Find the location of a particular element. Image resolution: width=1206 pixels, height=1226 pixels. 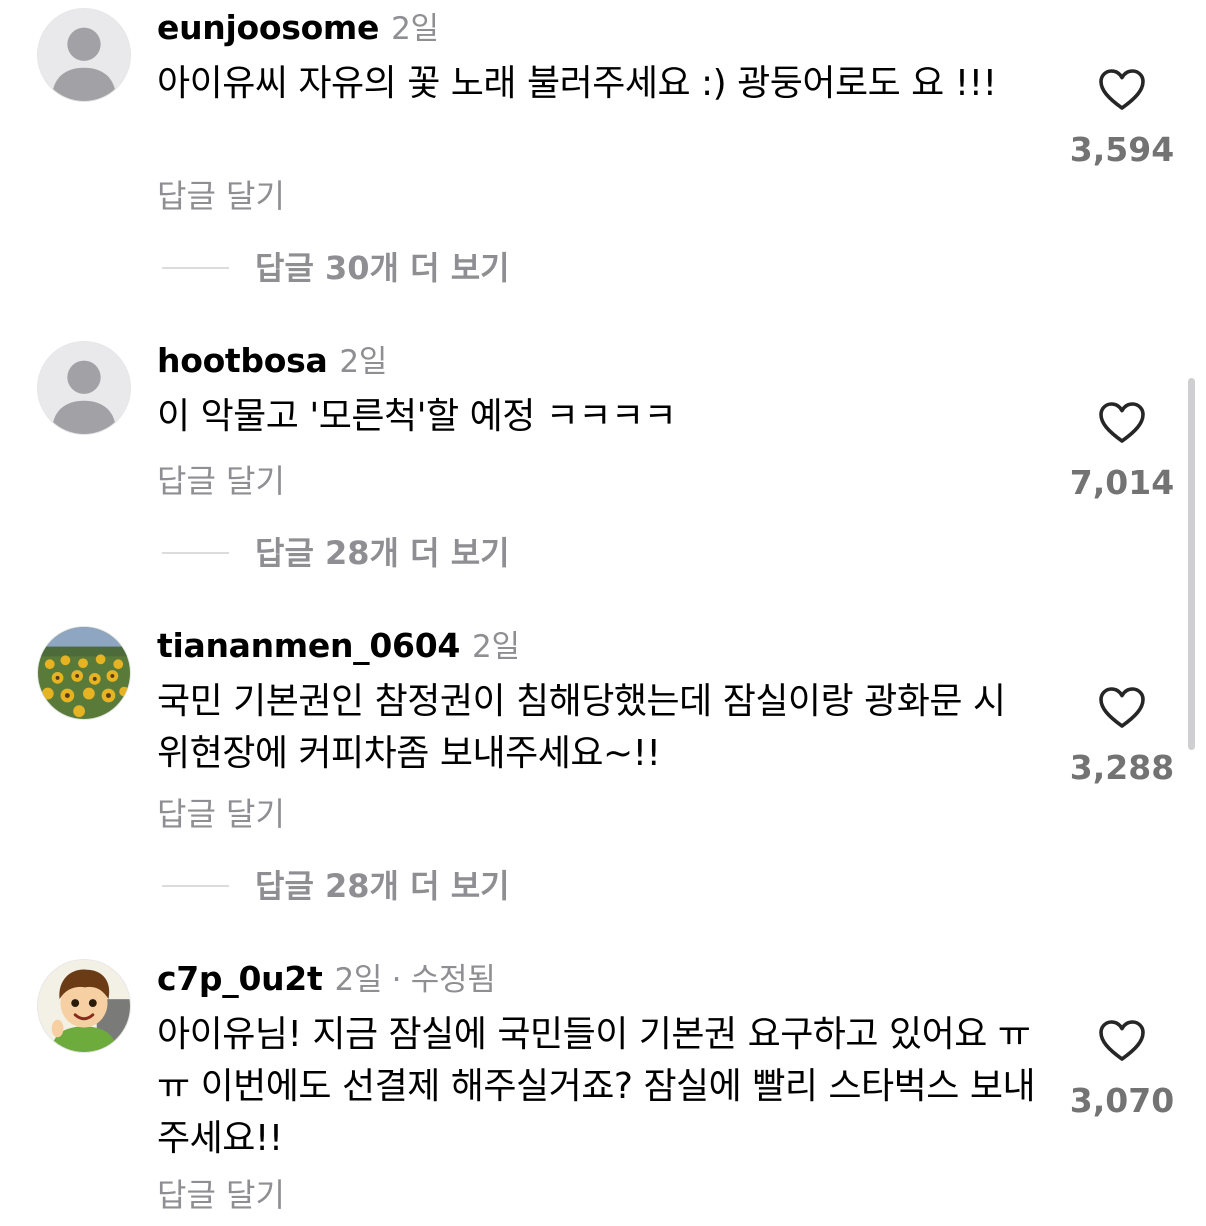

comment-edited: · 수정됨 is located at coordinates (439, 980).